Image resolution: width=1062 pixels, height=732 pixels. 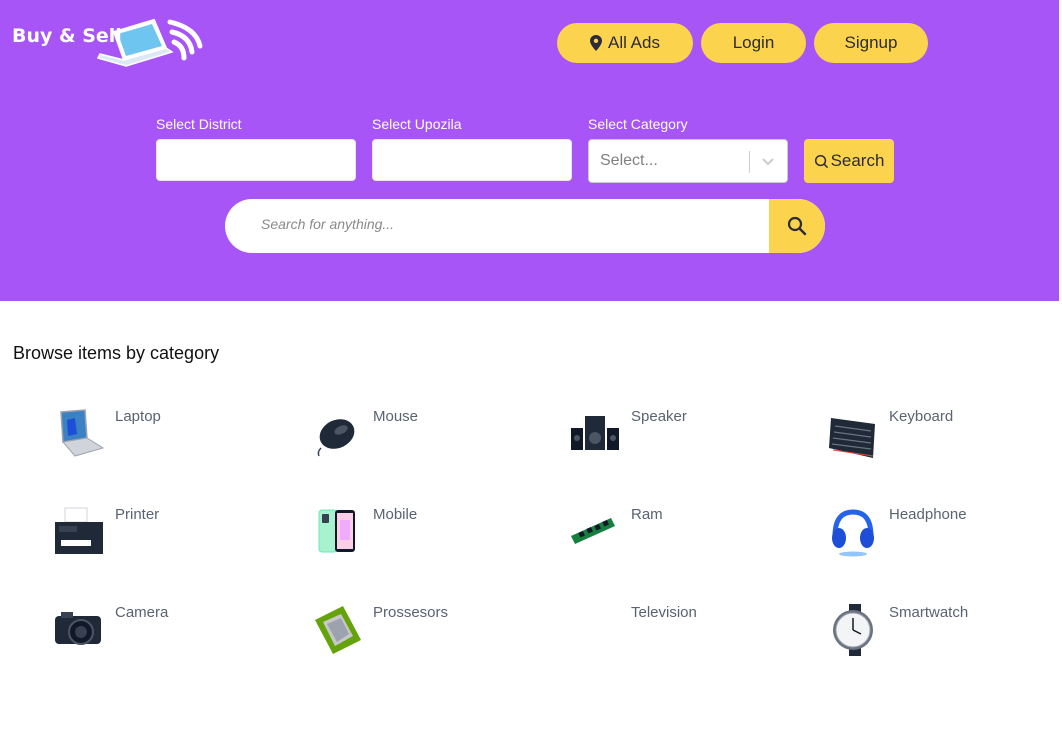 I want to click on all-ads-label: All Ads, so click(x=634, y=42).